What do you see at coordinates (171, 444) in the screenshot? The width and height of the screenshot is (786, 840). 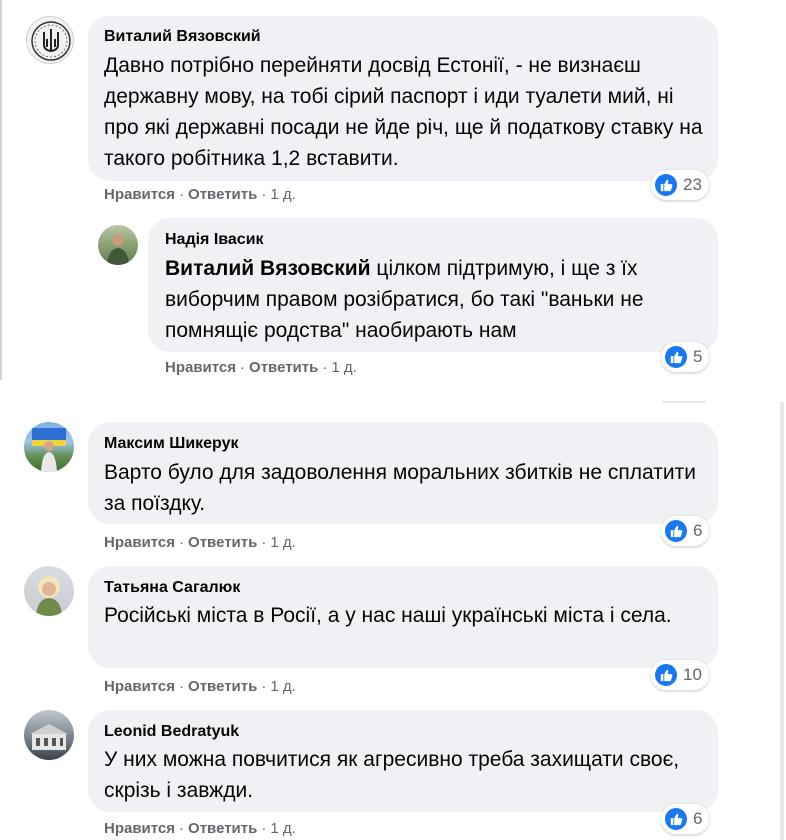 I see `comment-author: Максим Шикерук` at bounding box center [171, 444].